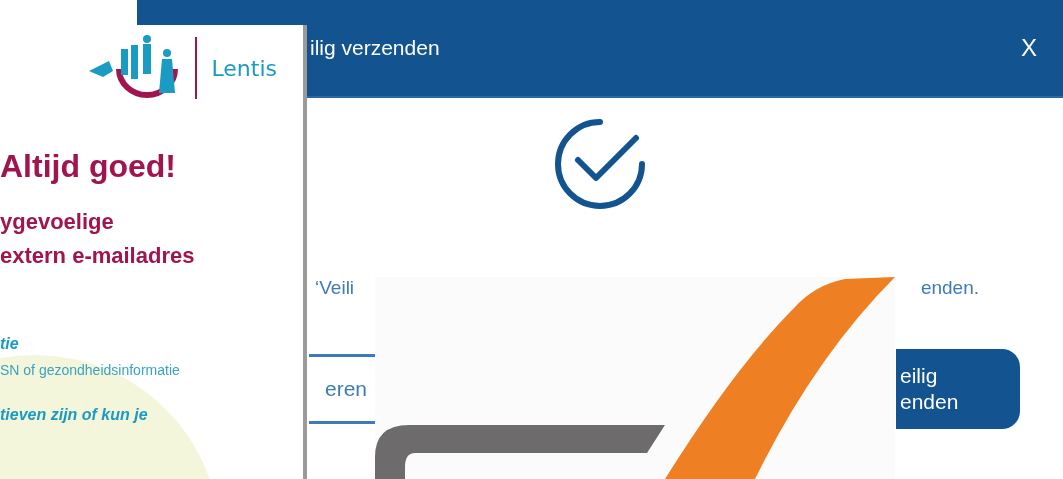  Describe the element at coordinates (600, 164) in the screenshot. I see `check-circle-icon` at that location.